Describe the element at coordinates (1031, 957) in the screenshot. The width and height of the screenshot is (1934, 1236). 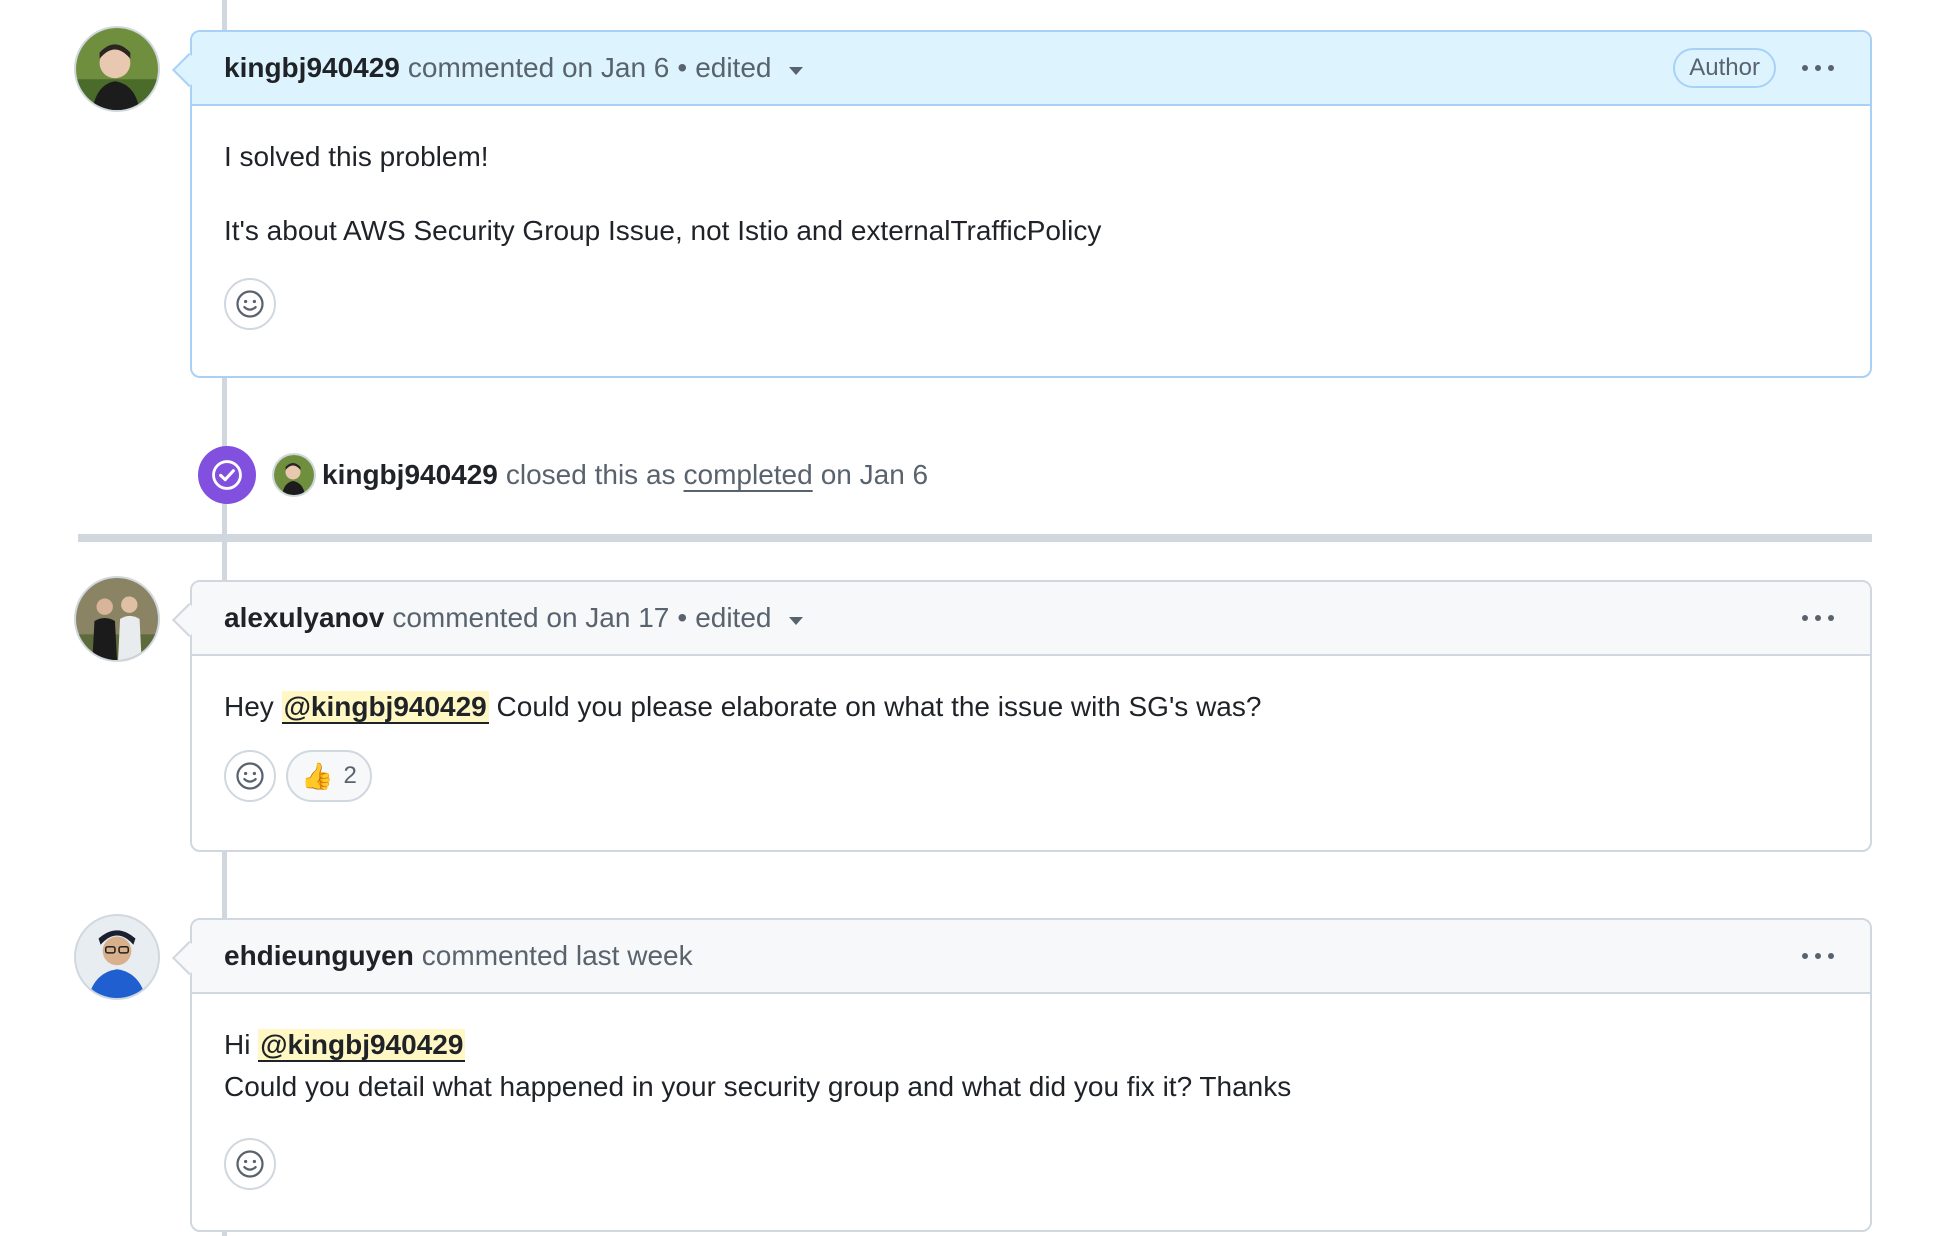
I see `comment-header: ehdieunguyen commented last week` at that location.